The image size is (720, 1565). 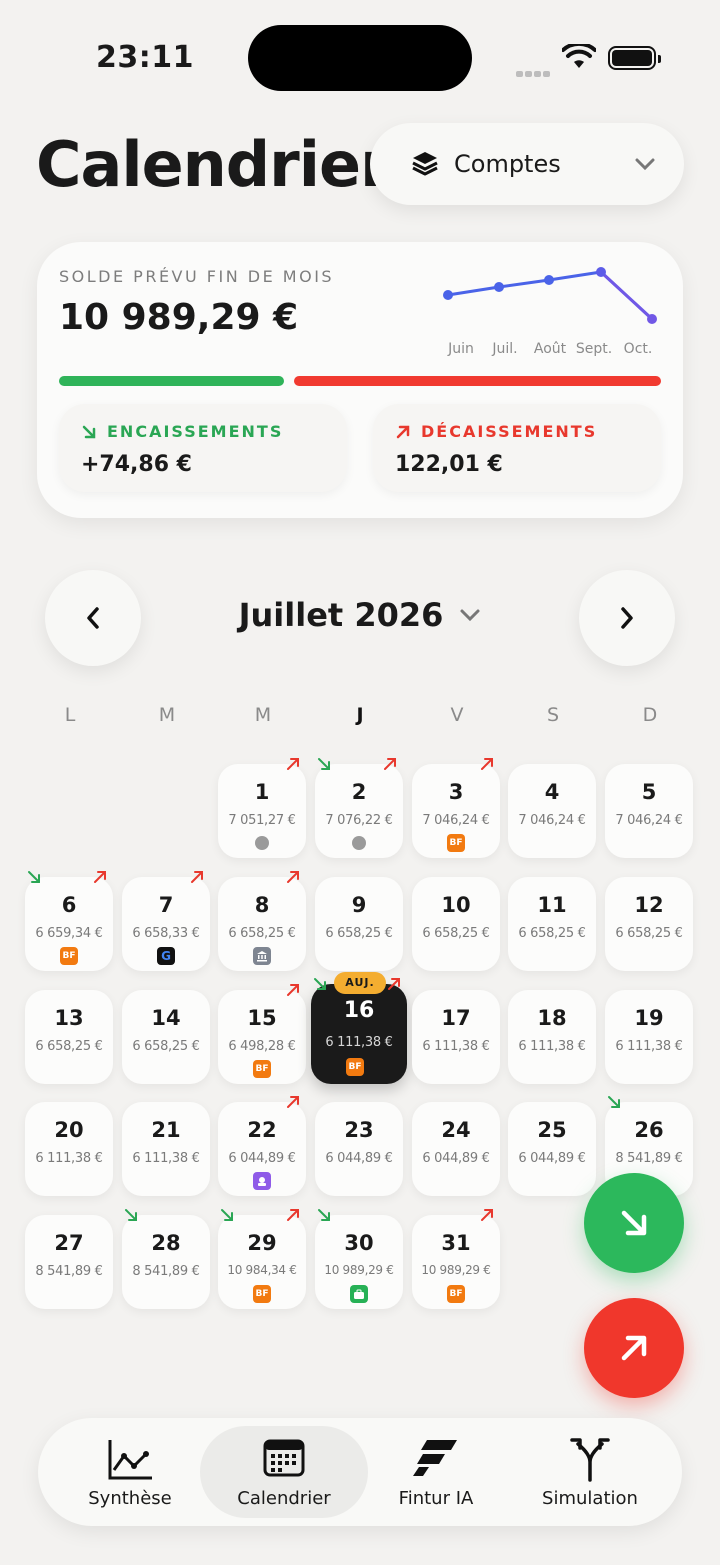 What do you see at coordinates (179, 317) in the screenshot?
I see `projected-balance: 10 989,29 €` at bounding box center [179, 317].